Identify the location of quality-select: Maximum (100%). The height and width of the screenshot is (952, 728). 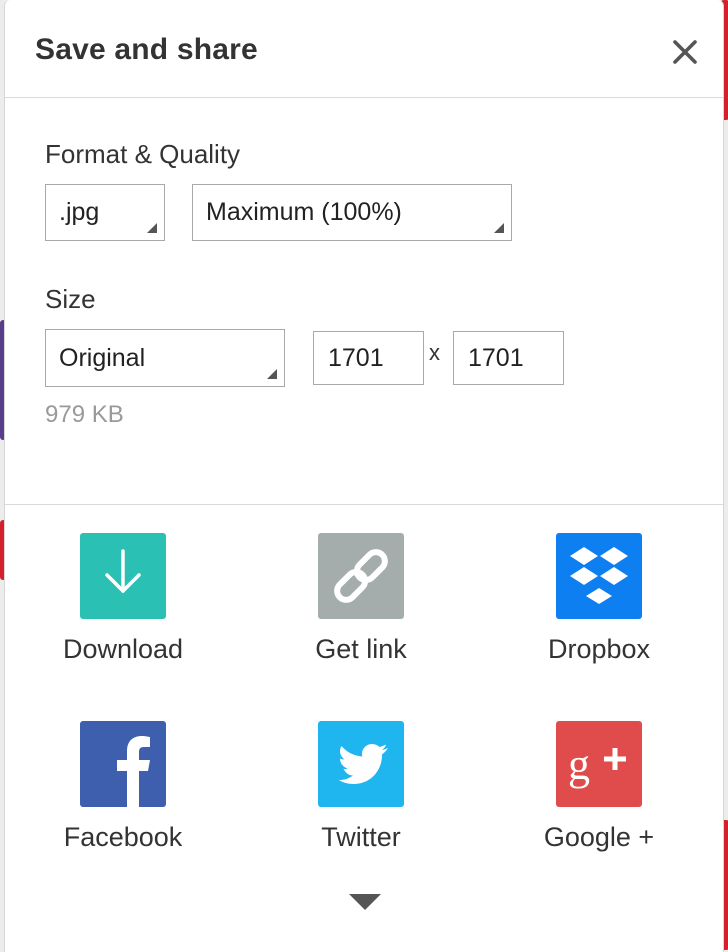
(352, 212).